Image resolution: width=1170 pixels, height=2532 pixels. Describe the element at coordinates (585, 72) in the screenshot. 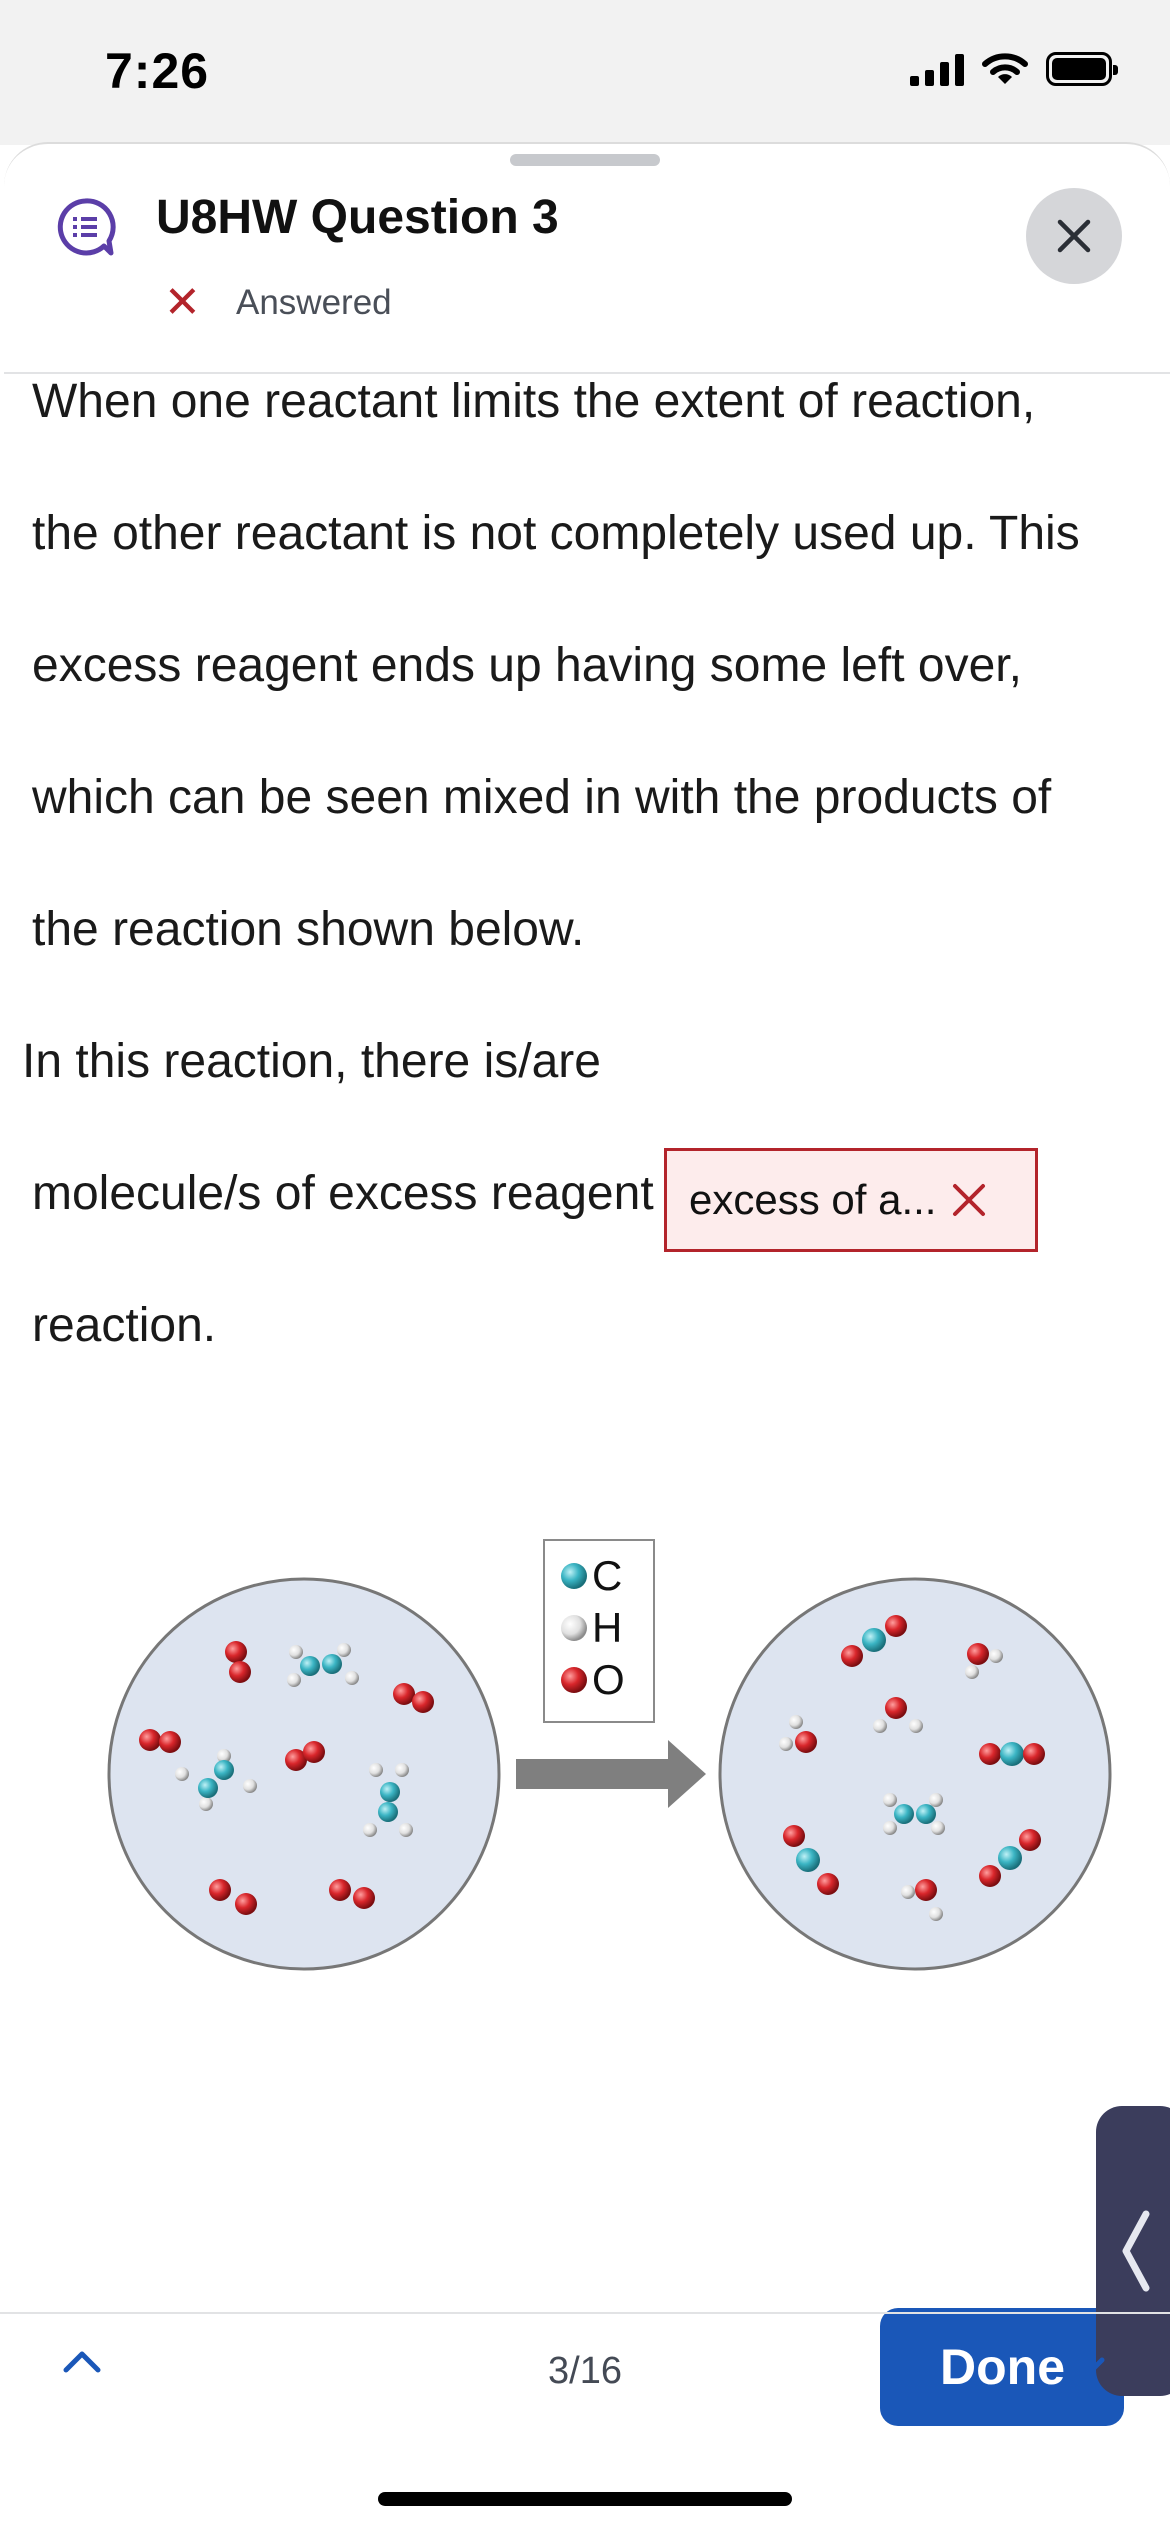

I see `status-bar: 7:26` at that location.